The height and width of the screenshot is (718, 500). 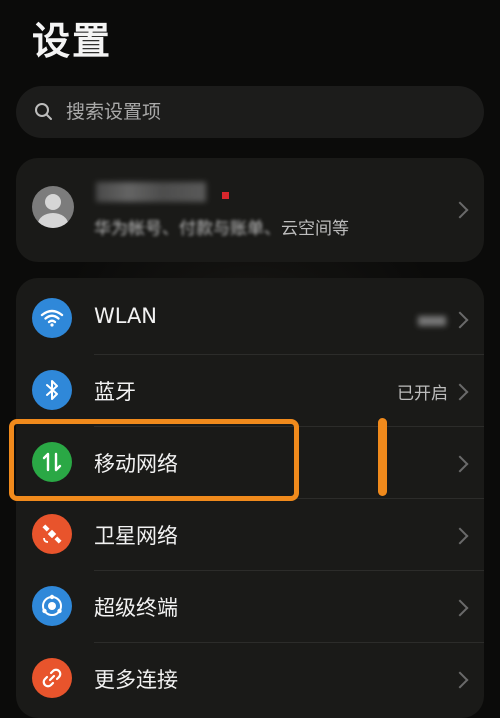 I want to click on page-title: 设置, so click(x=72, y=41).